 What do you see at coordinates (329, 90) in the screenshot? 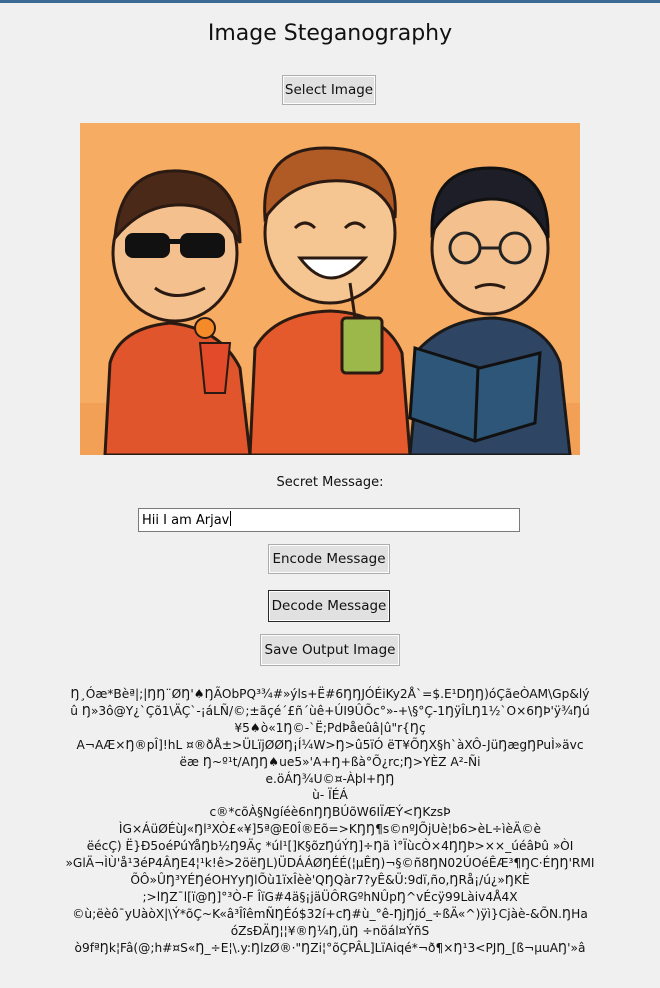
I see `select-image-button: Select Image` at bounding box center [329, 90].